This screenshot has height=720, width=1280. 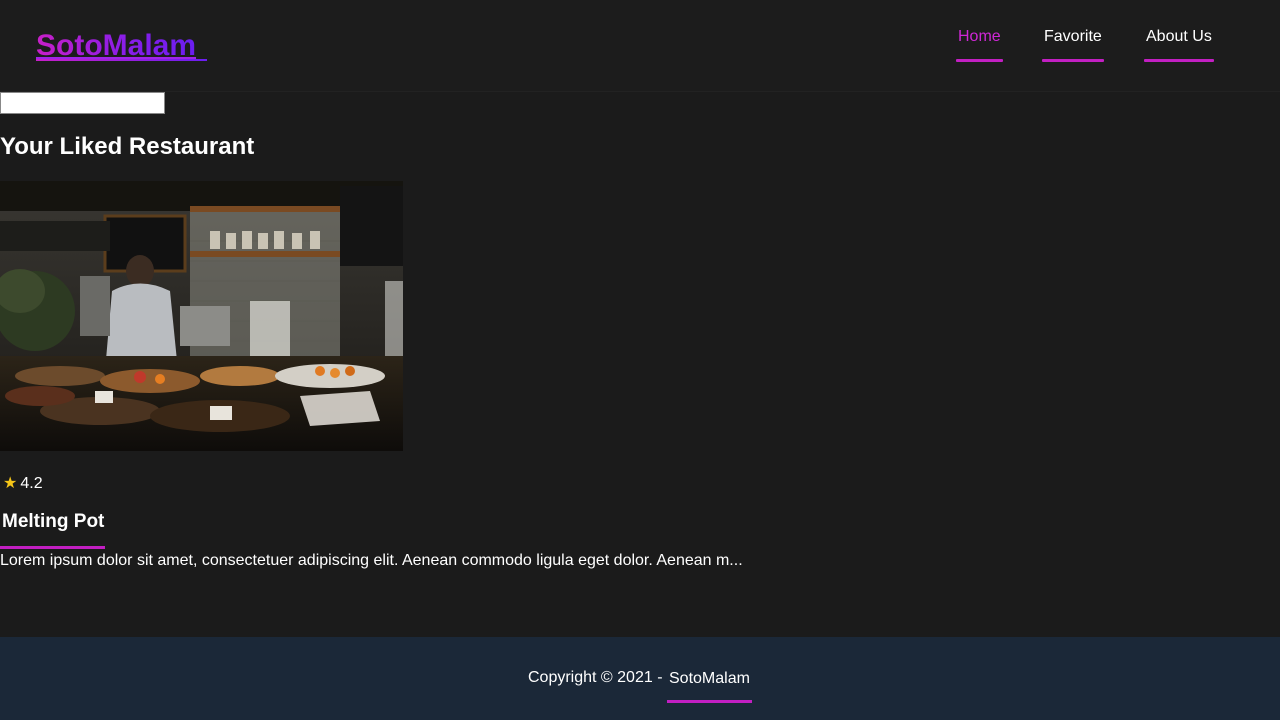 I want to click on nav-favorite: Favorite, so click(x=1073, y=44).